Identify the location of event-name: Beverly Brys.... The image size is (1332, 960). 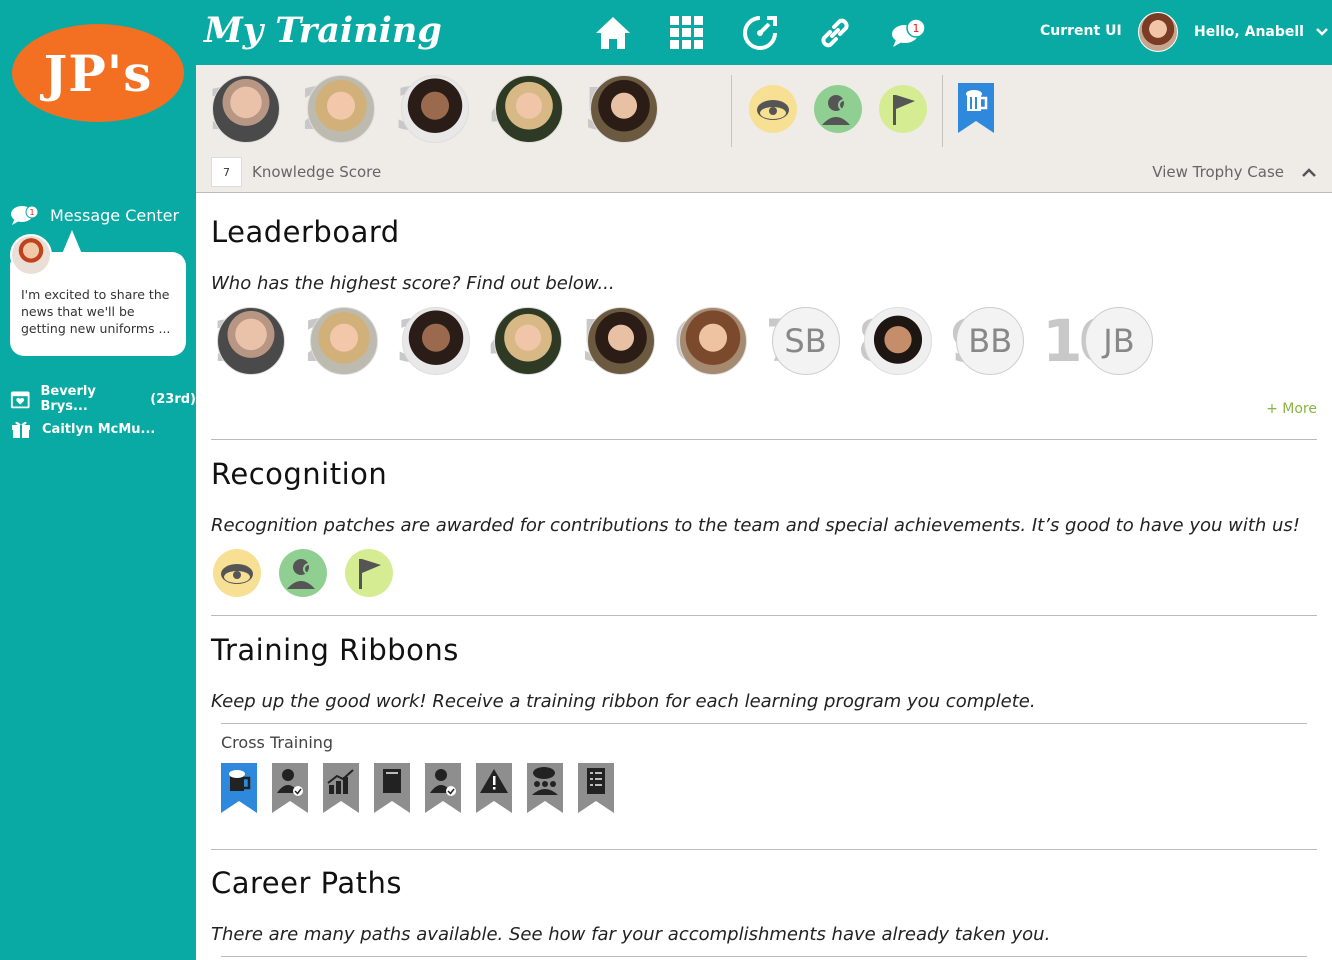
(68, 399).